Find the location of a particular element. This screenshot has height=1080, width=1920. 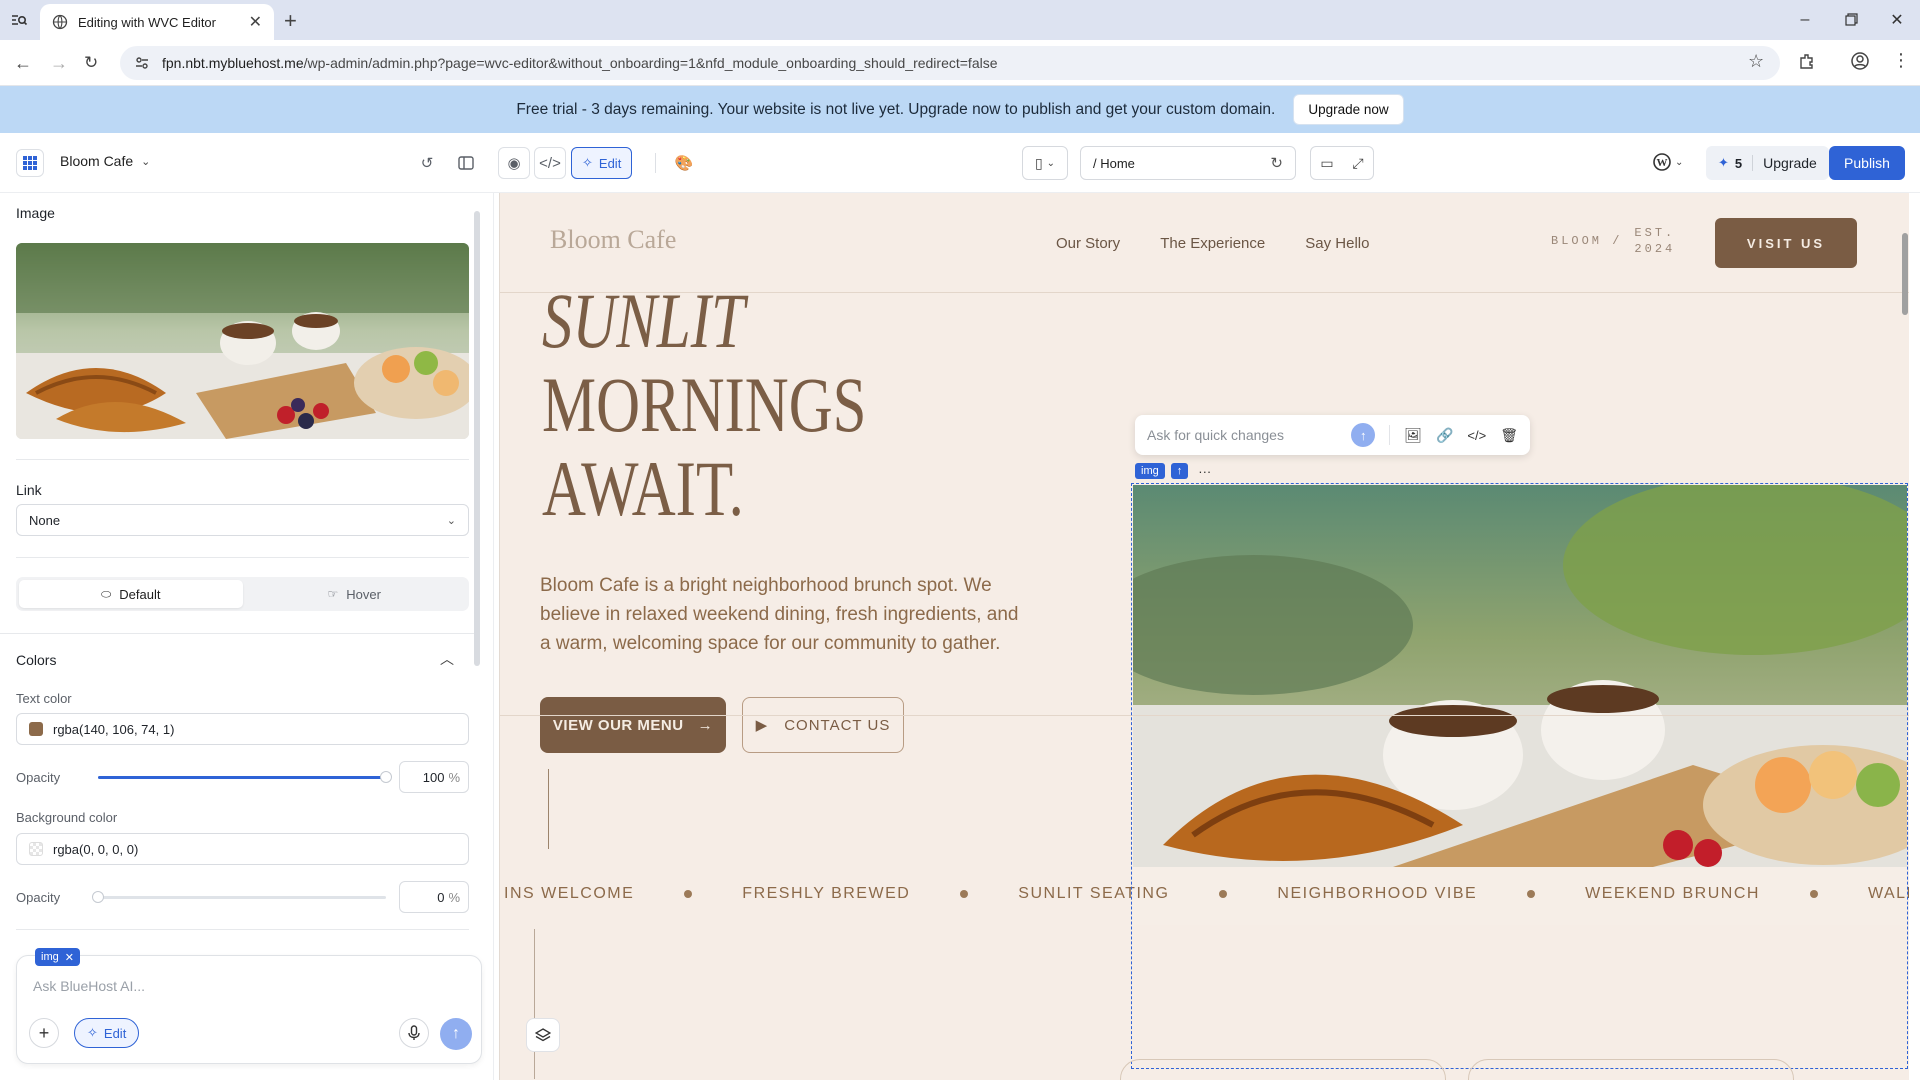

select-parent-icon: ↑ is located at coordinates (1179, 471).